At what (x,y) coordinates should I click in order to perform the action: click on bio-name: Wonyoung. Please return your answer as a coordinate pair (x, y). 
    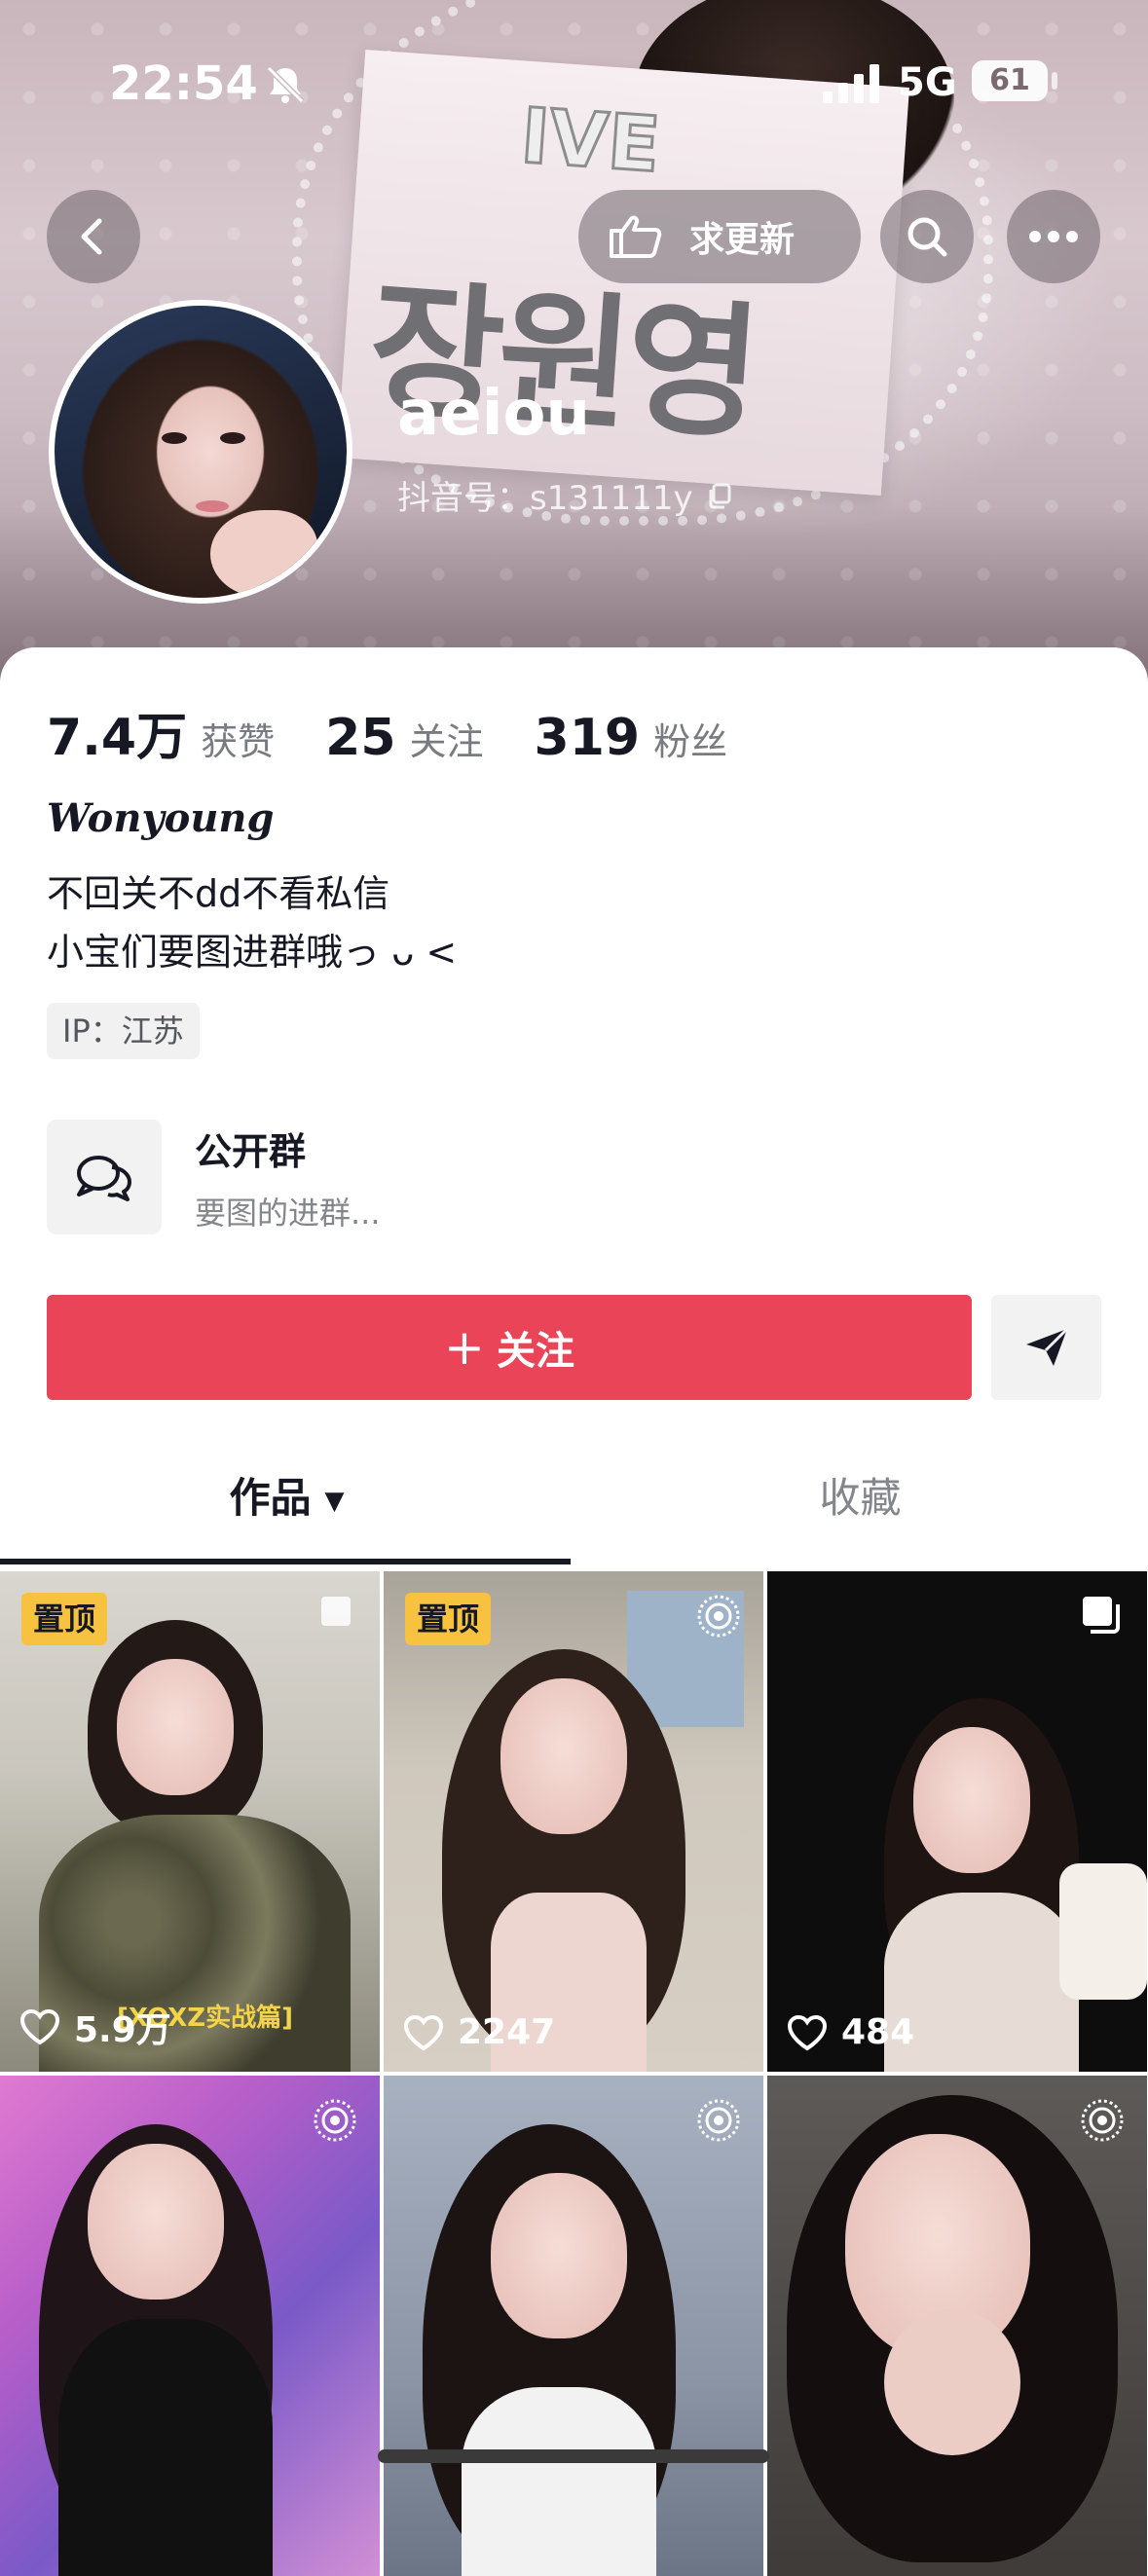
    Looking at the image, I should click on (161, 818).